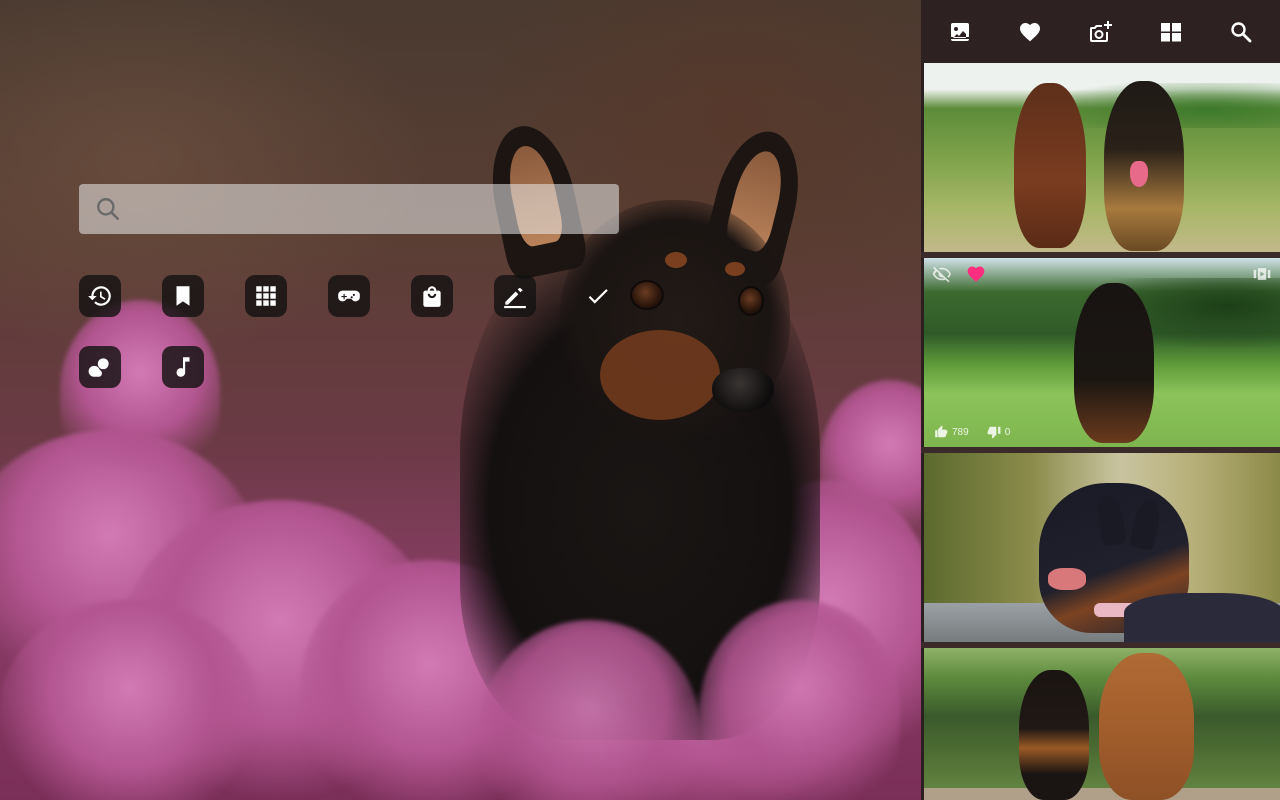 The width and height of the screenshot is (1280, 800). I want to click on quick-link-weather, so click(100, 367).